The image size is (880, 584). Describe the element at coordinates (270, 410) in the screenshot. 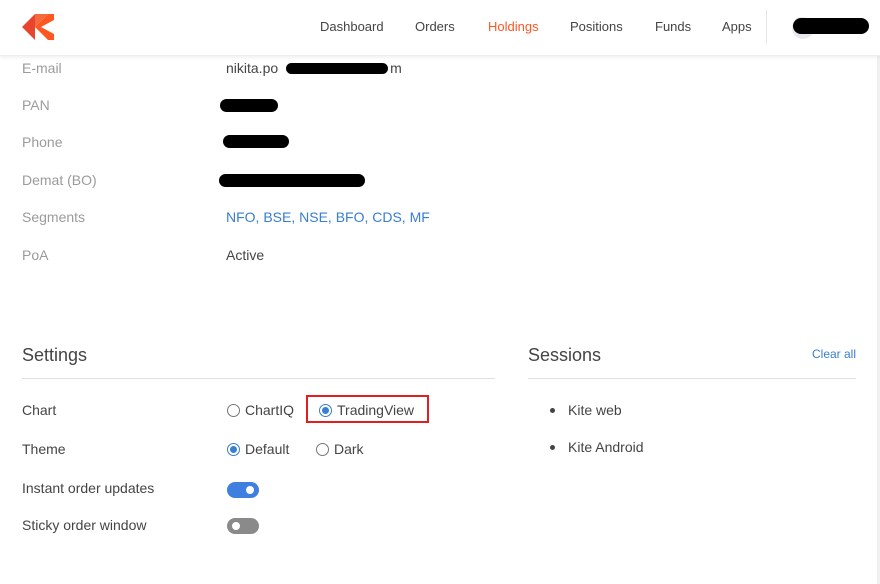

I see `chart-option-chartiq-label: ChartIQ` at that location.